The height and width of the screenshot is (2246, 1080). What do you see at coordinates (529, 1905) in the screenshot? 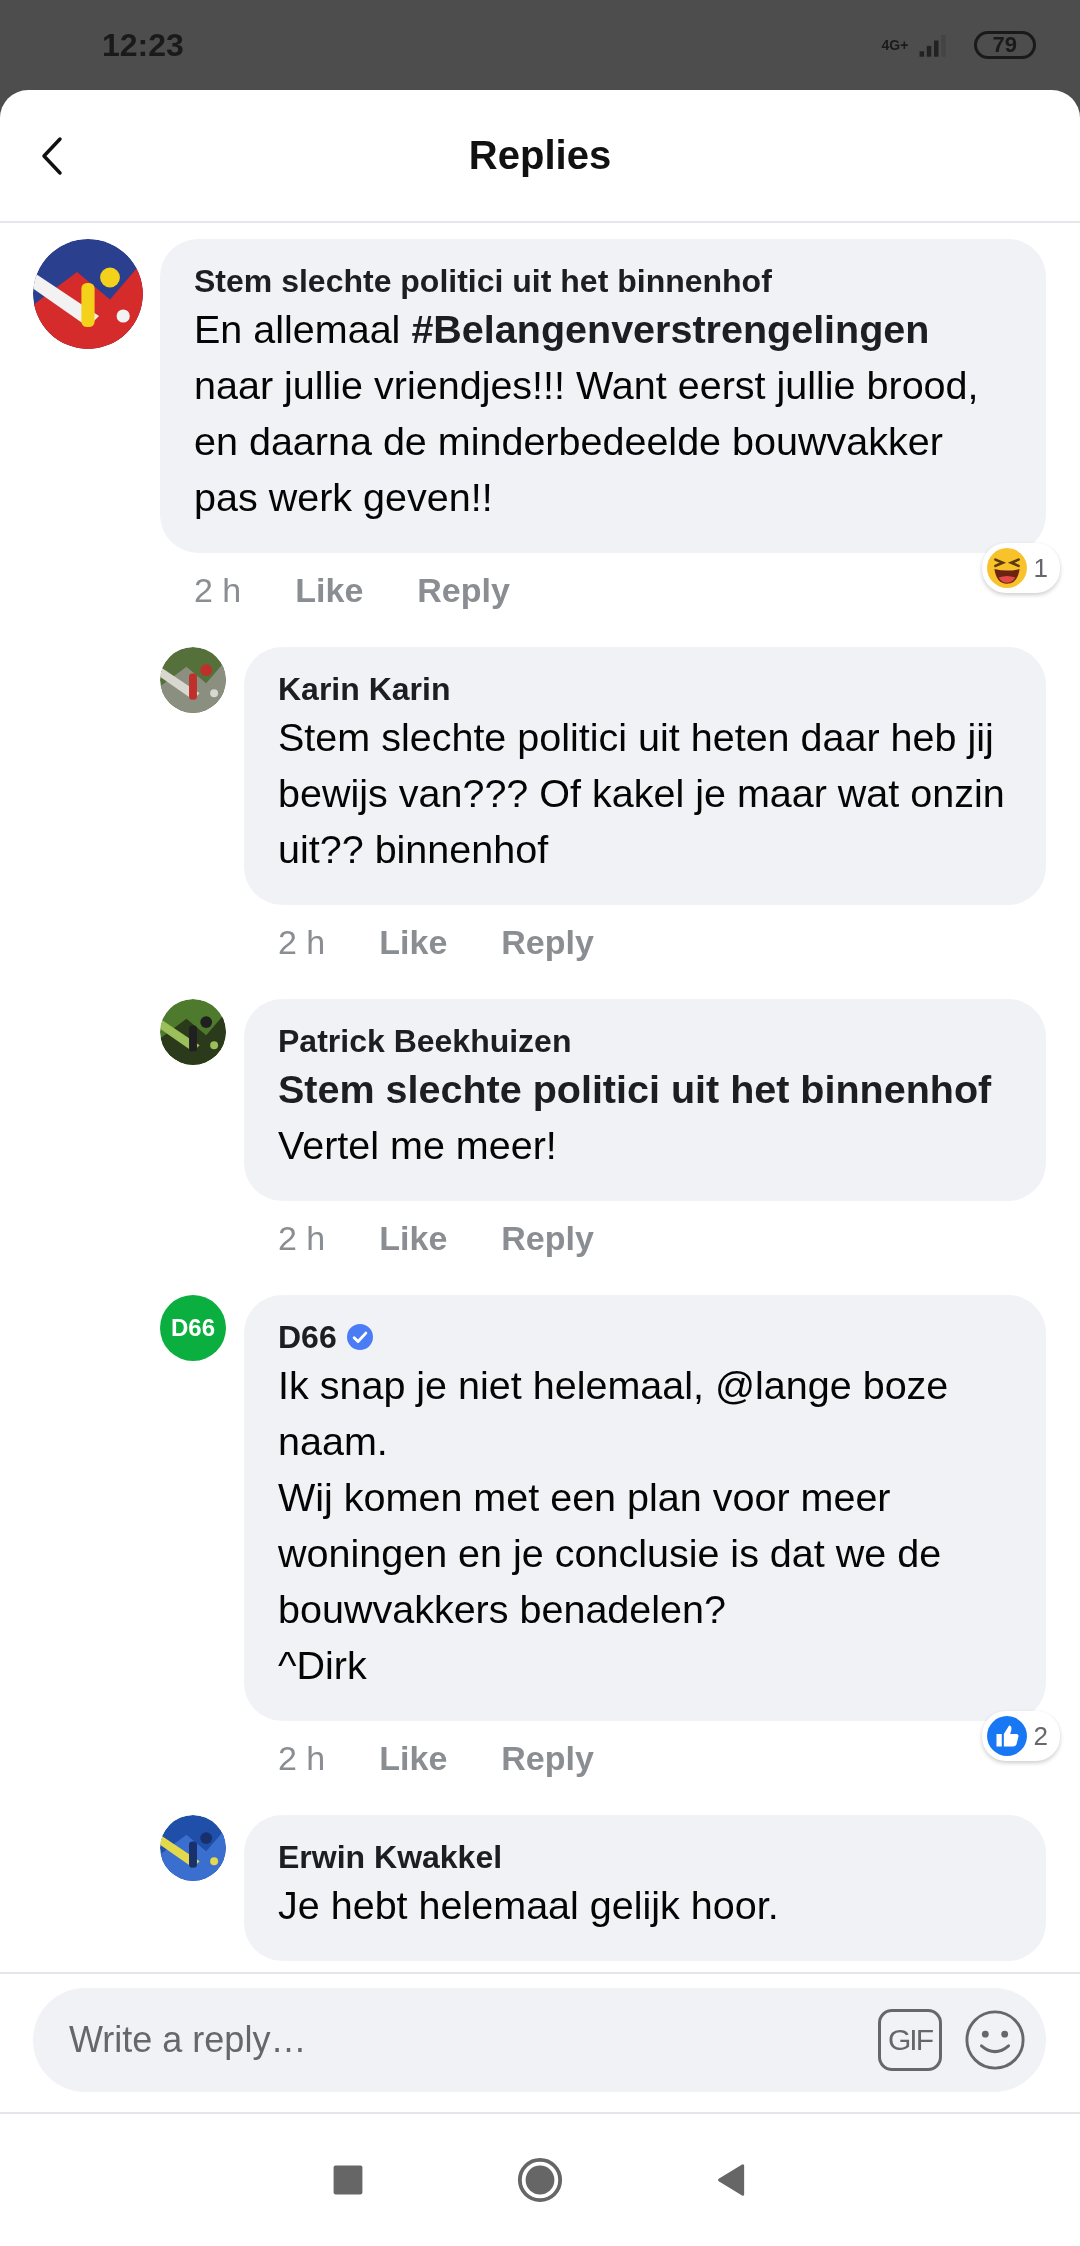
I see `comment-text: Je hebt helemaal gelijk hoor.` at bounding box center [529, 1905].